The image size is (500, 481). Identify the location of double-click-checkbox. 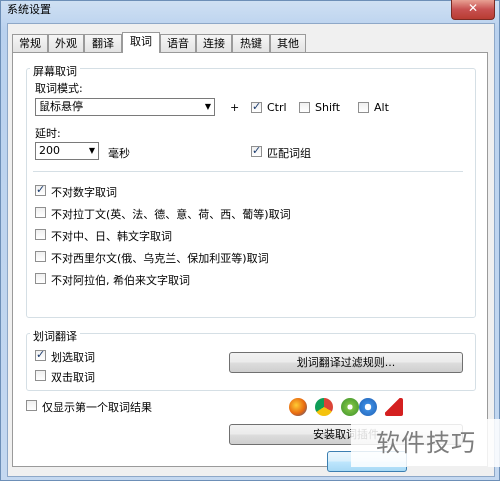
(40, 375).